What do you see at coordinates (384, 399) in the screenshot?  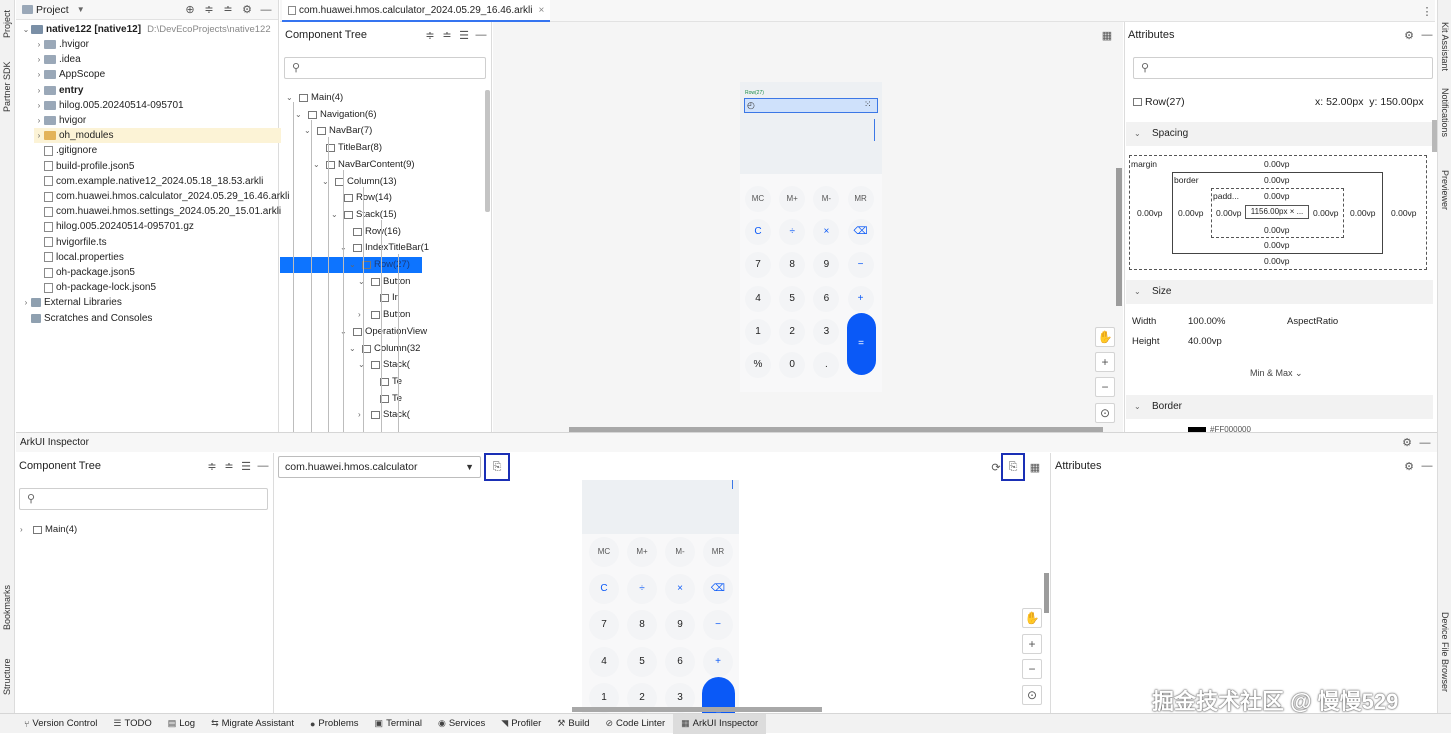 I see `tree-node: Te` at bounding box center [384, 399].